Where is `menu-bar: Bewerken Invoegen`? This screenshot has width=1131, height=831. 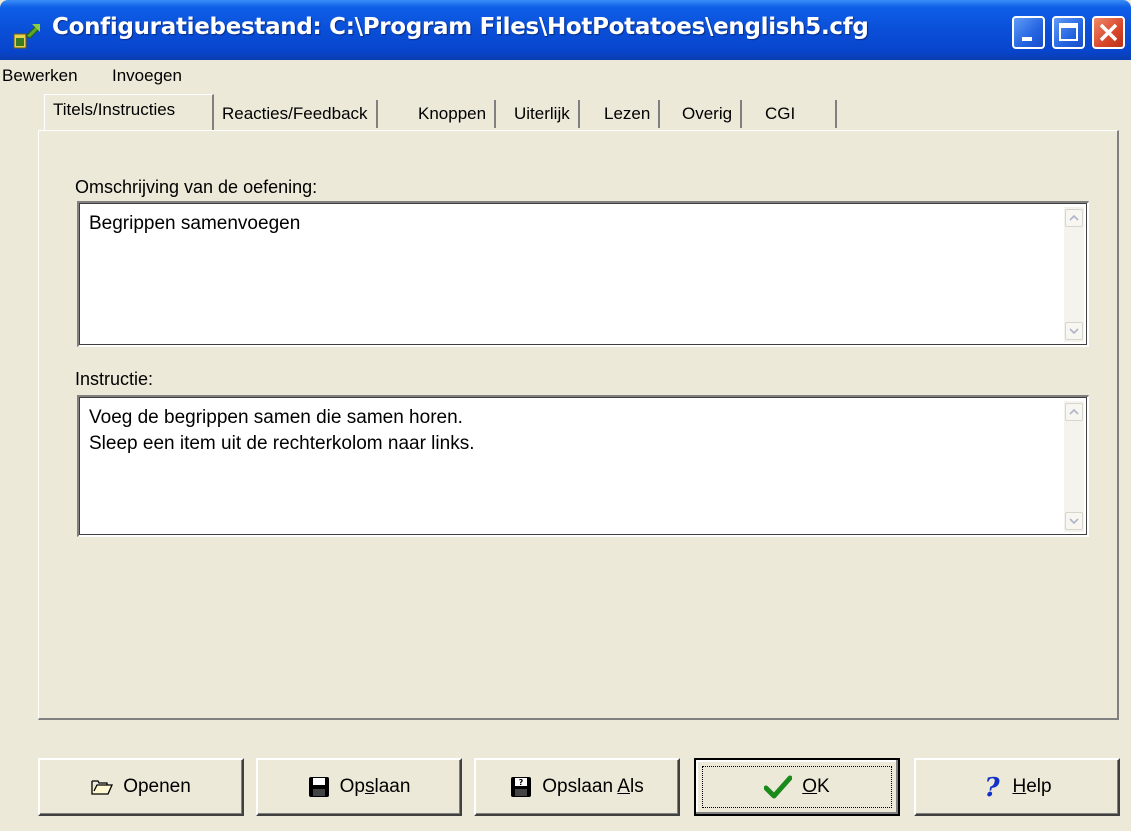
menu-bar: Bewerken Invoegen is located at coordinates (565, 75).